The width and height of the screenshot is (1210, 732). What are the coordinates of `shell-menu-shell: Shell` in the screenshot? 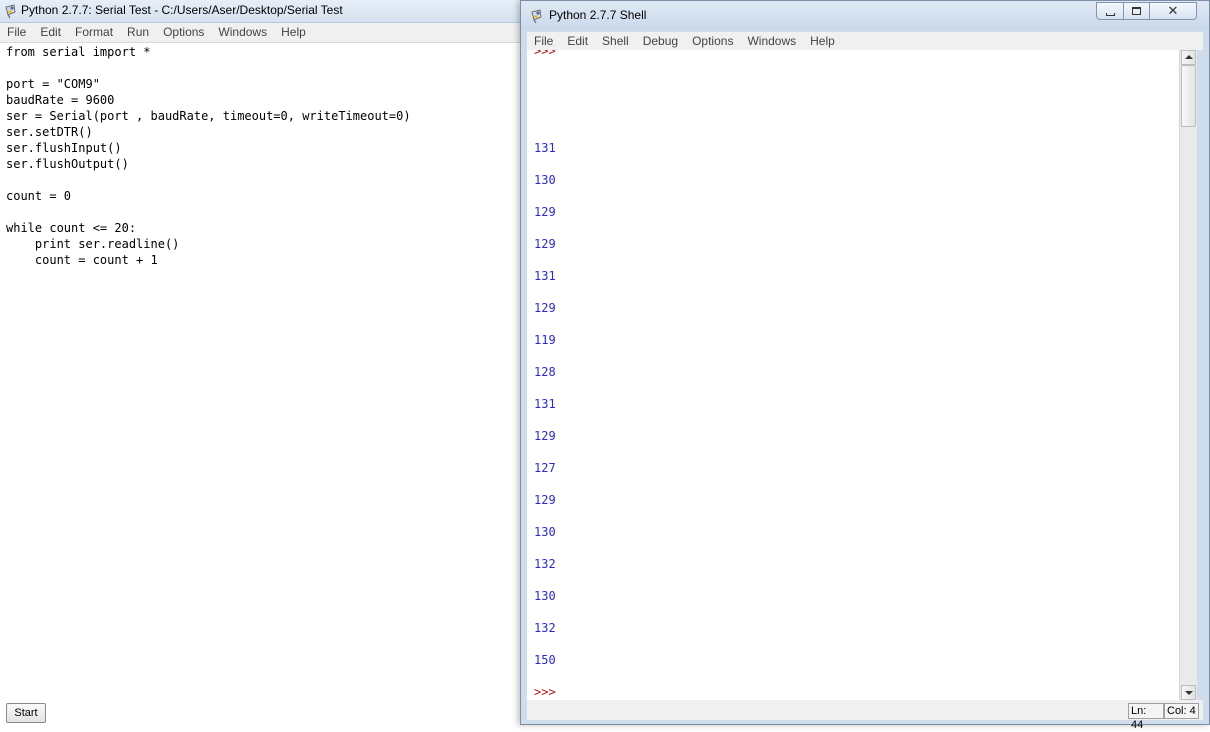 It's located at (615, 41).